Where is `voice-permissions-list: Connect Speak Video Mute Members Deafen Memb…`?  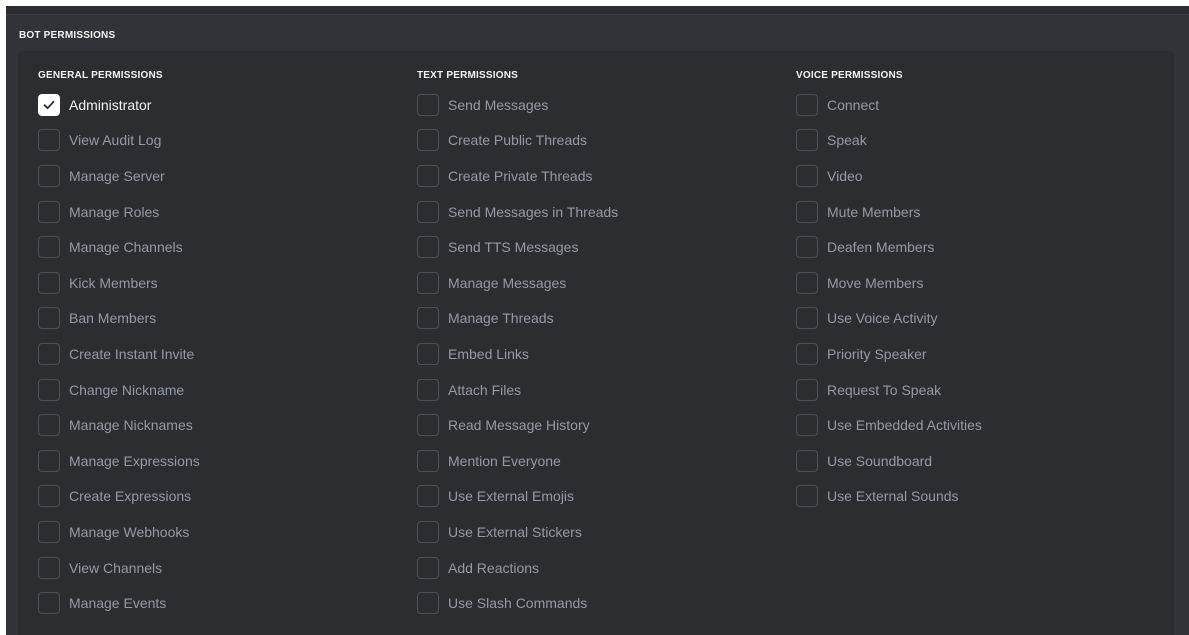 voice-permissions-list: Connect Speak Video Mute Members Deafen Memb… is located at coordinates (889, 300).